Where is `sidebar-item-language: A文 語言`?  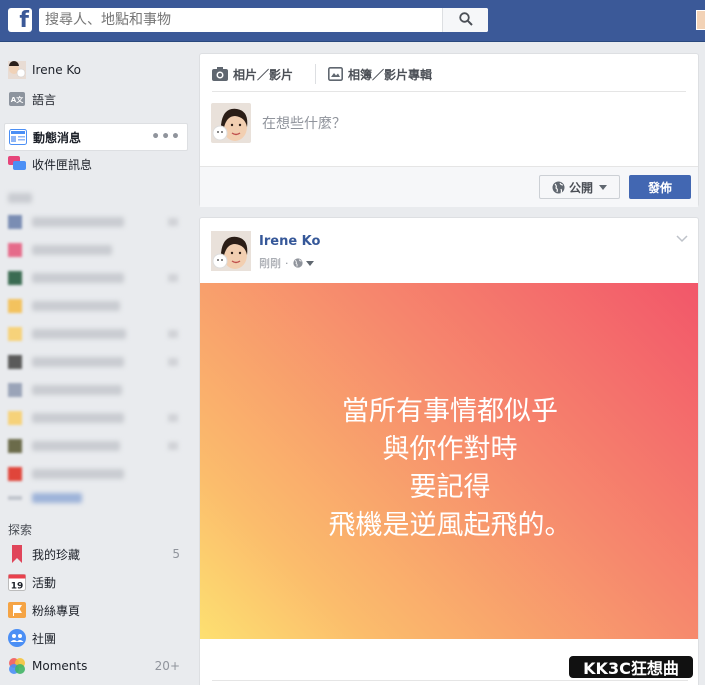
sidebar-item-language: A文 語言 is located at coordinates (96, 99).